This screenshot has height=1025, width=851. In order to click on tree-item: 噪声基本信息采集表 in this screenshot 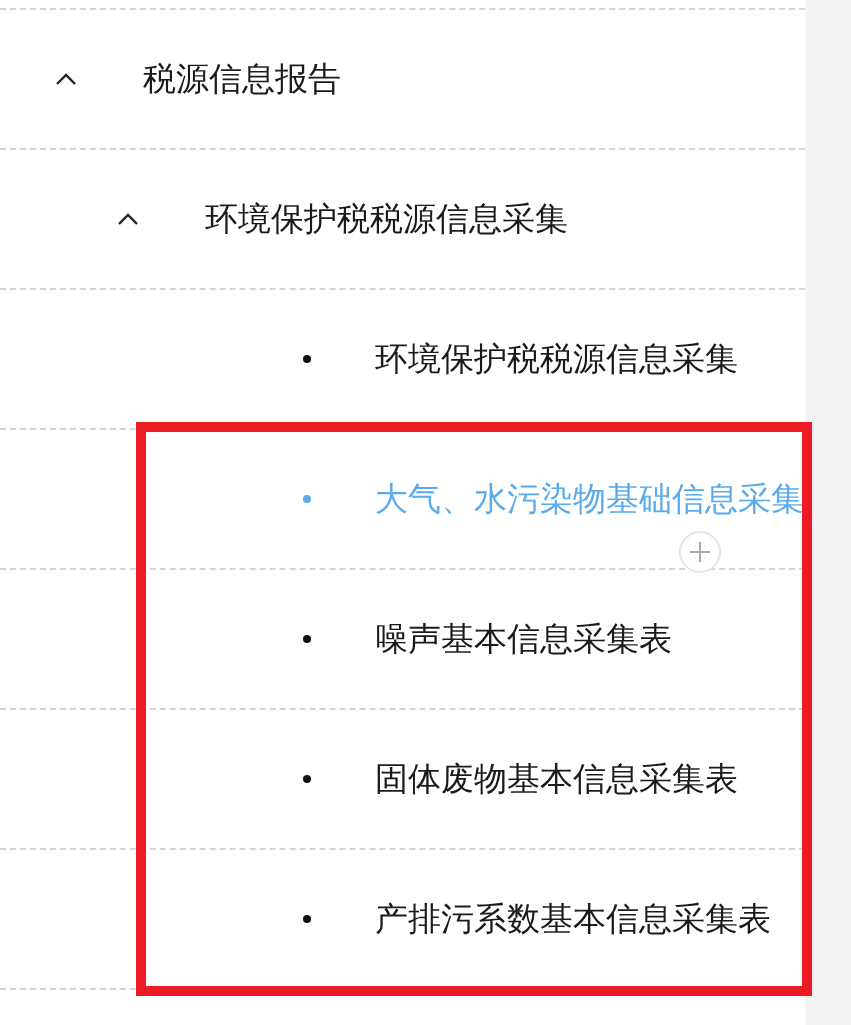, I will do `click(523, 639)`.